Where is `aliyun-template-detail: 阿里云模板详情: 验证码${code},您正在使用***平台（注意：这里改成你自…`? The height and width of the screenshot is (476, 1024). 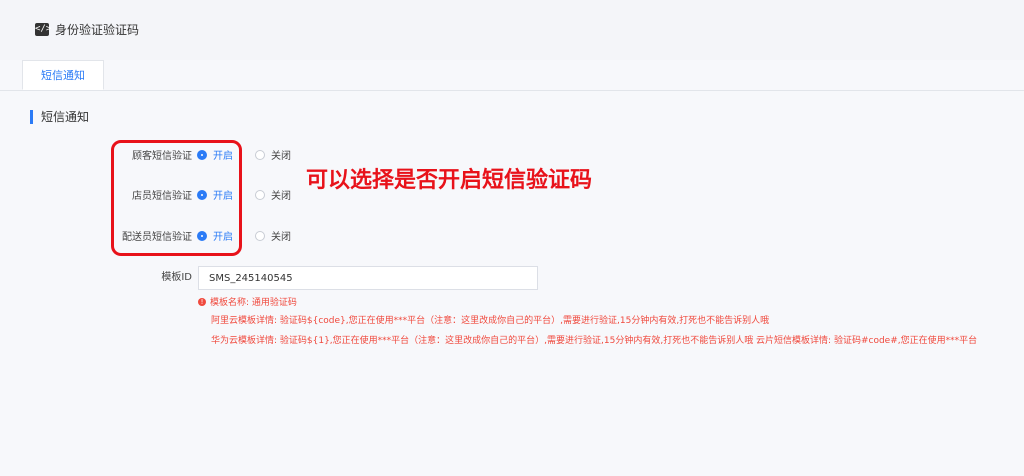
aliyun-template-detail: 阿里云模板详情: 验证码${code},您正在使用***平台（注意：这里改成你自… is located at coordinates (490, 321).